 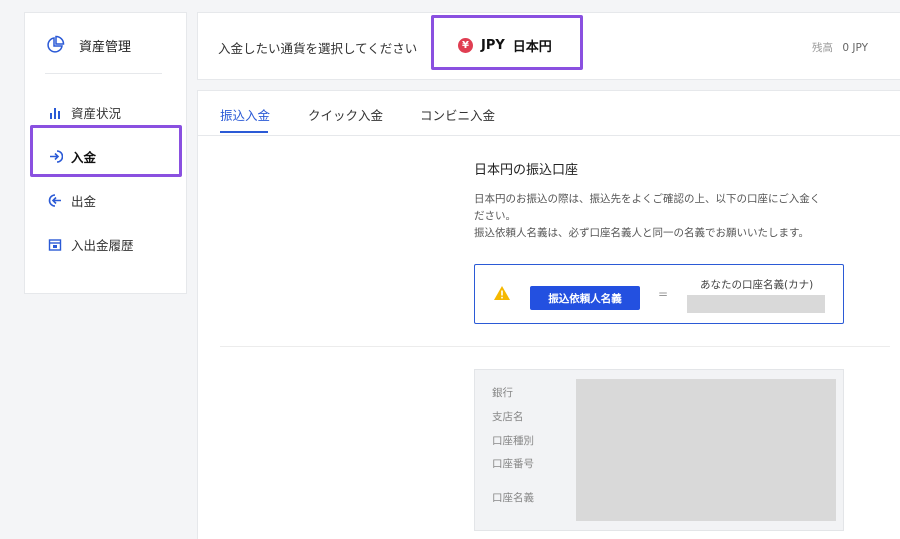 I want to click on sidebar-header: 資産管理, so click(x=88, y=45).